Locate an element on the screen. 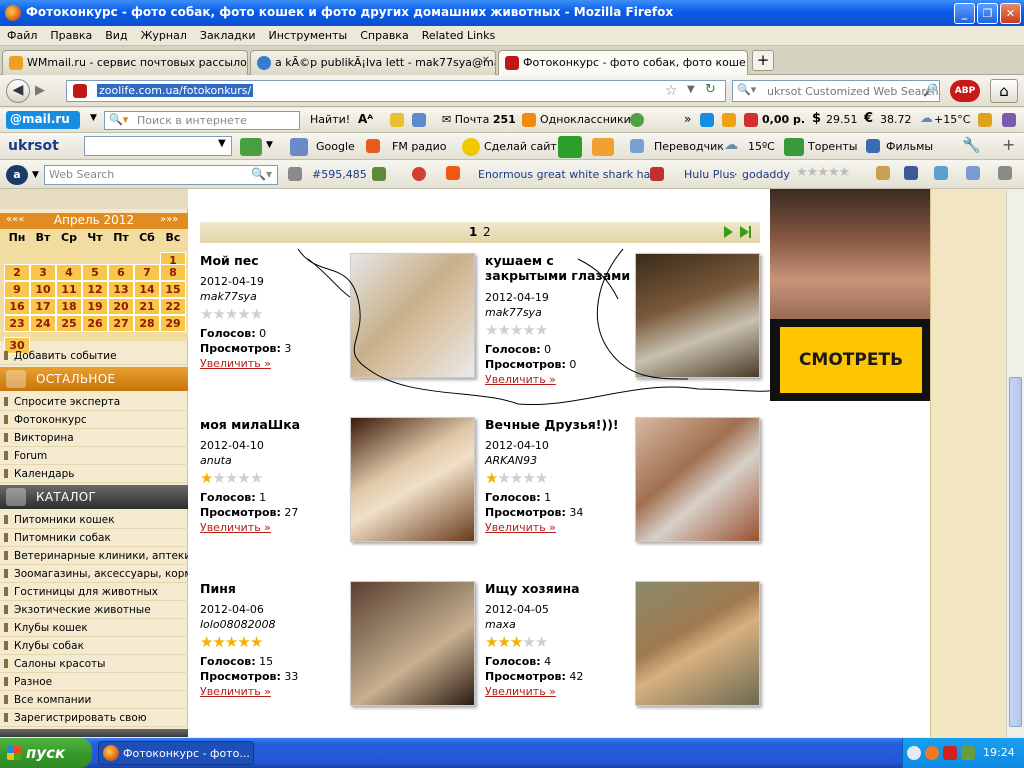 This screenshot has width=1024, height=768. rating-stars-icon: ★★★★★ is located at coordinates (823, 172).